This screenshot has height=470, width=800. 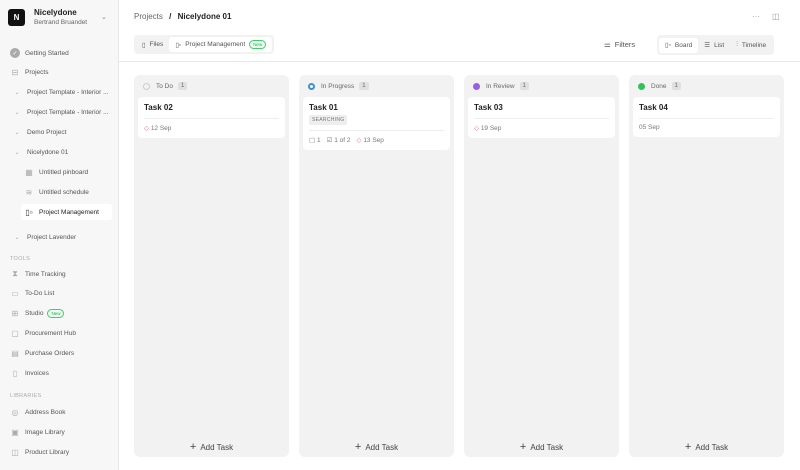 I want to click on filters-button: ⚌ Filters, so click(x=619, y=44).